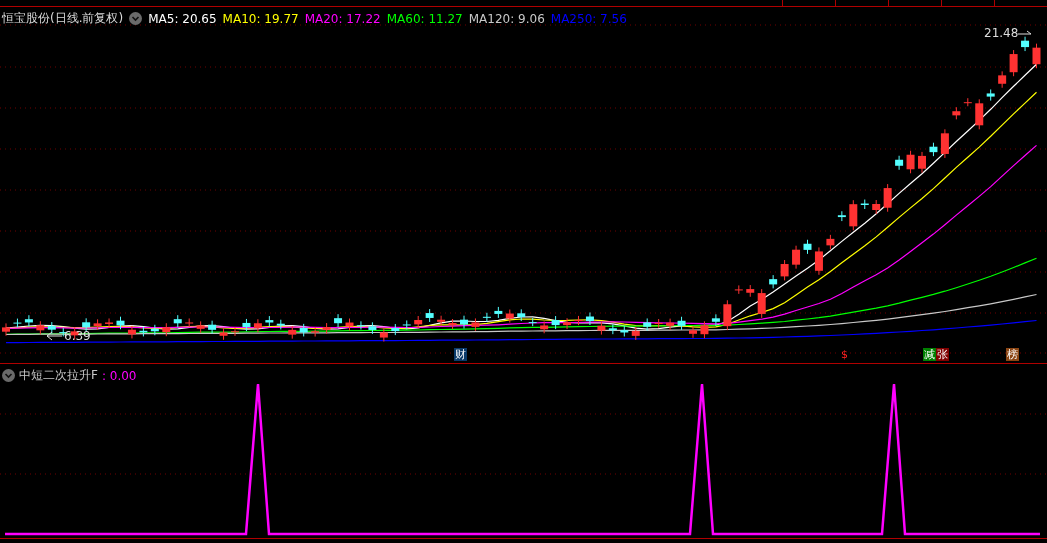 The width and height of the screenshot is (1047, 543). I want to click on event-marker: 减, so click(929, 354).